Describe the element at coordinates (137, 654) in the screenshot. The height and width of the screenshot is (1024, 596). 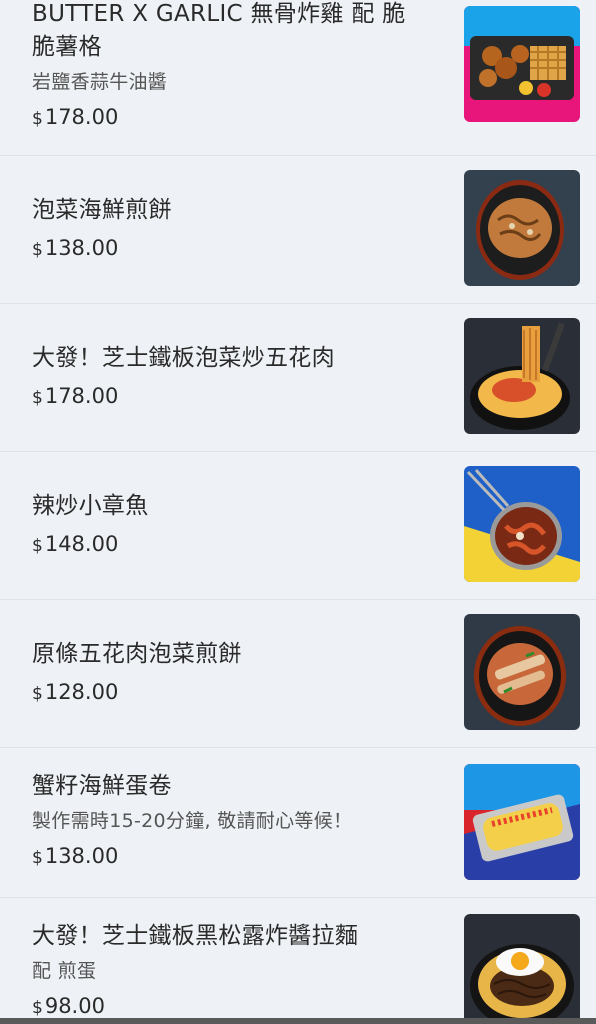
I see `item-name: 原條五花肉泡菜煎餅` at that location.